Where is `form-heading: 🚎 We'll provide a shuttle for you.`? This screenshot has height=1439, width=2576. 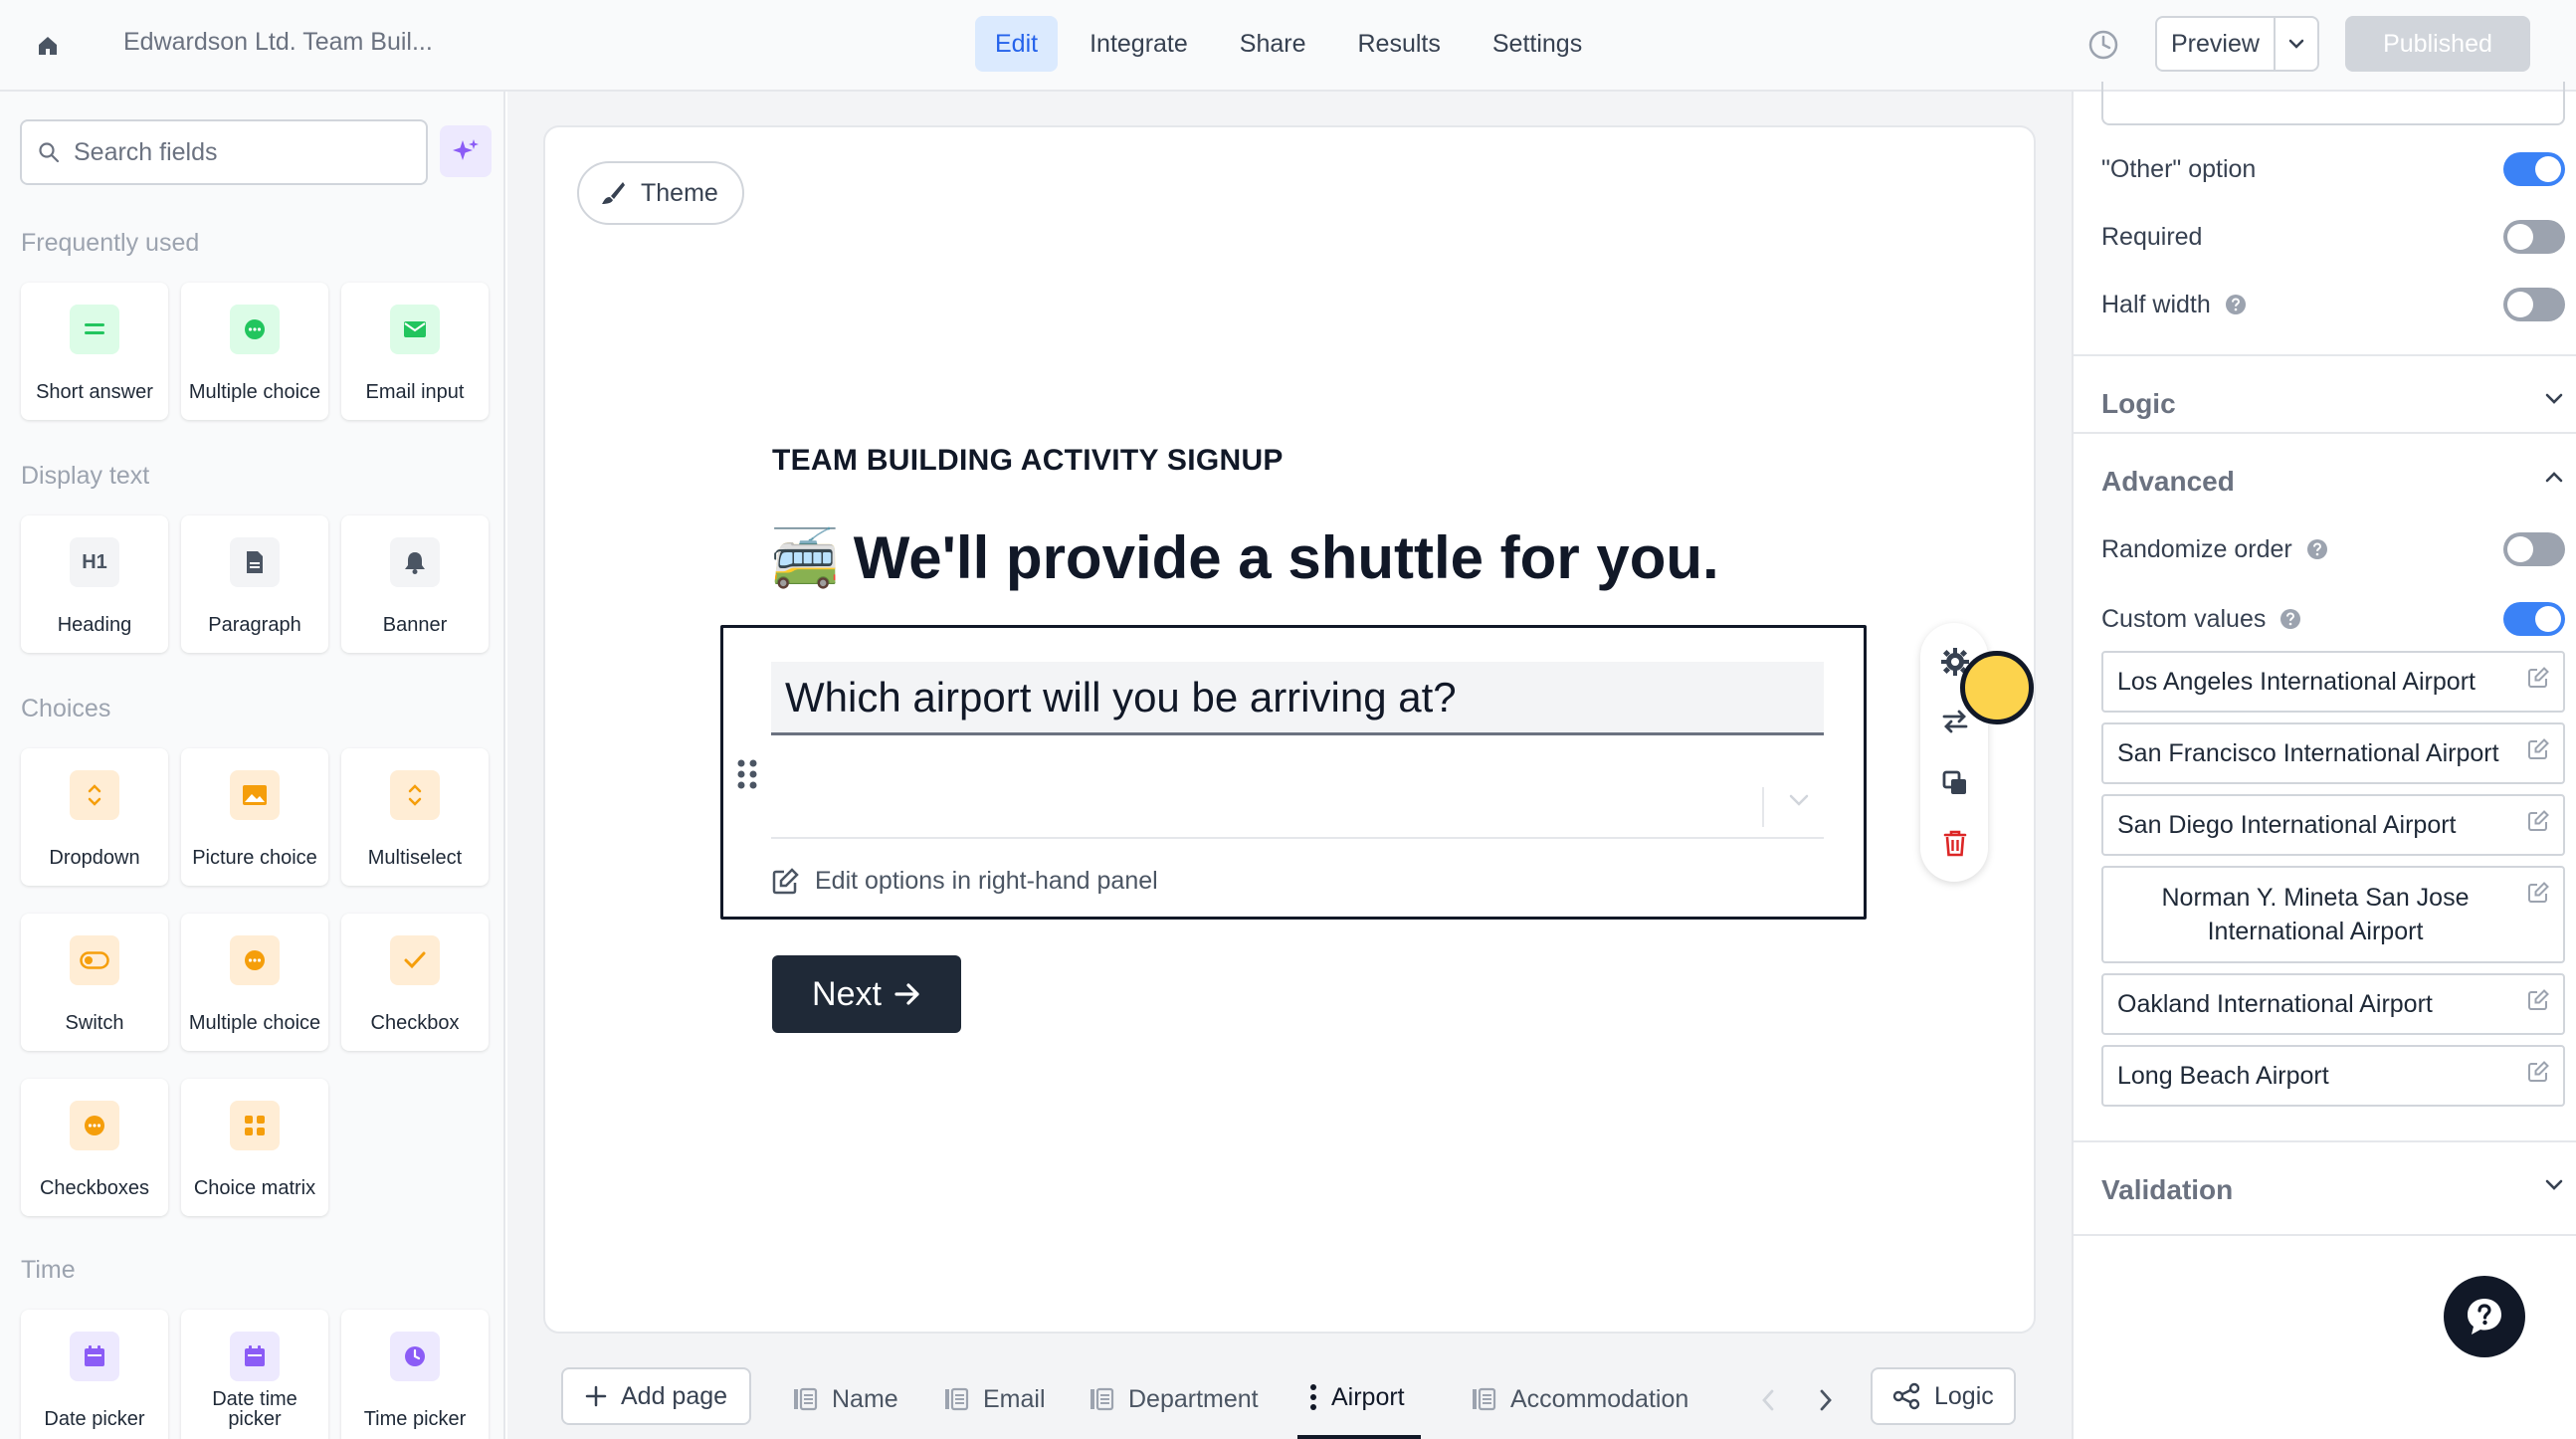
form-heading: 🚎 We'll provide a shuttle for you. is located at coordinates (1244, 557).